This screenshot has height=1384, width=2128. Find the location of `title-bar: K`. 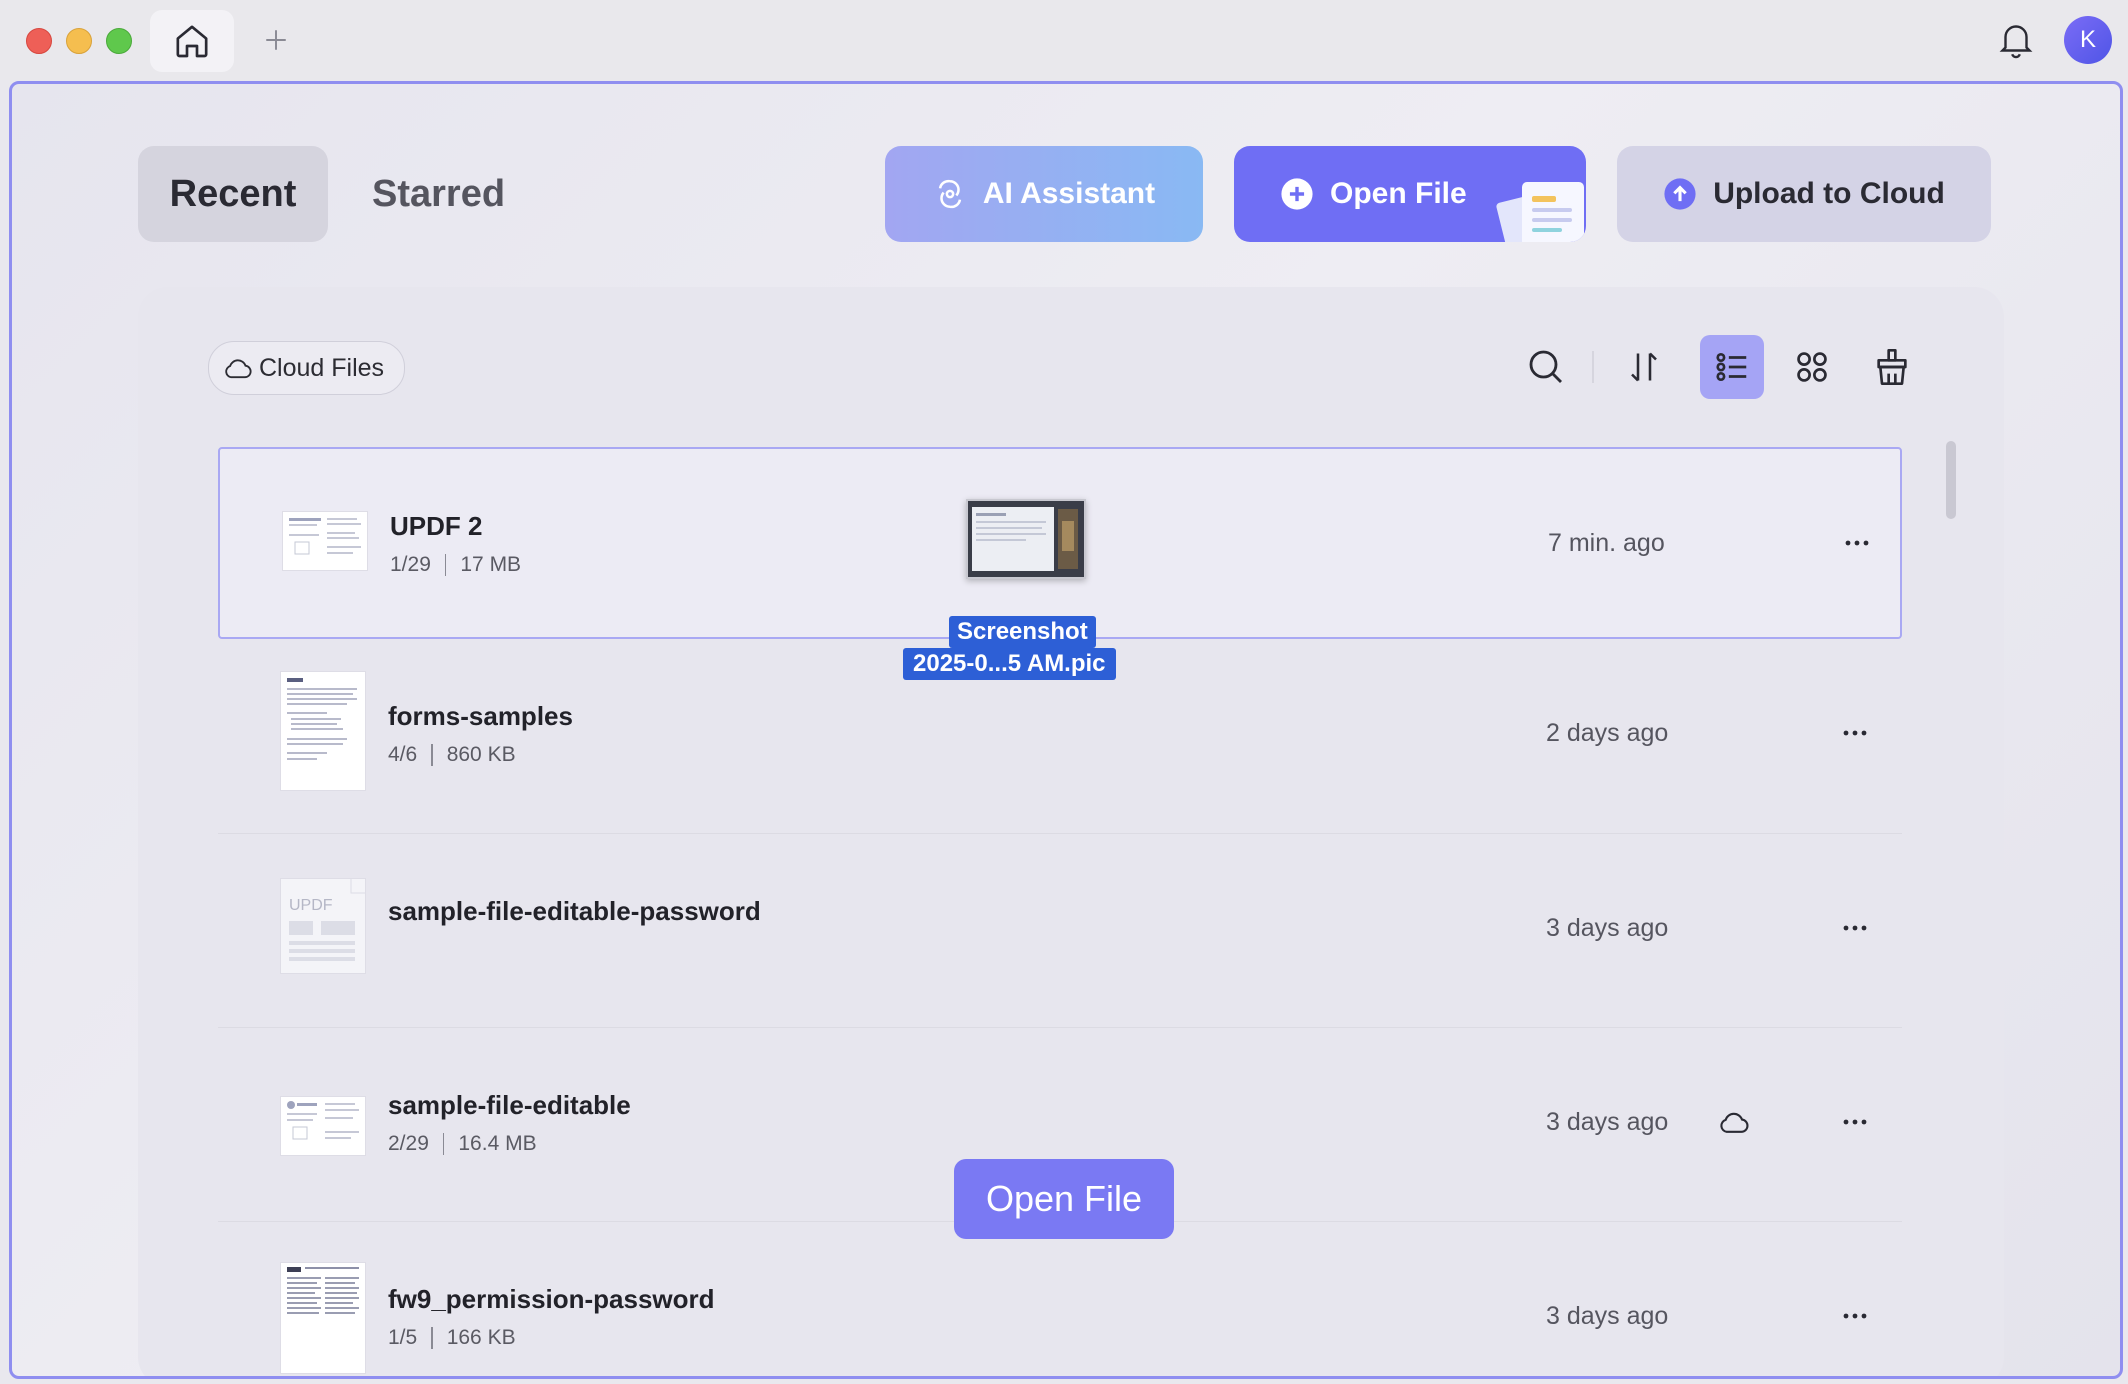

title-bar: K is located at coordinates (1064, 40).